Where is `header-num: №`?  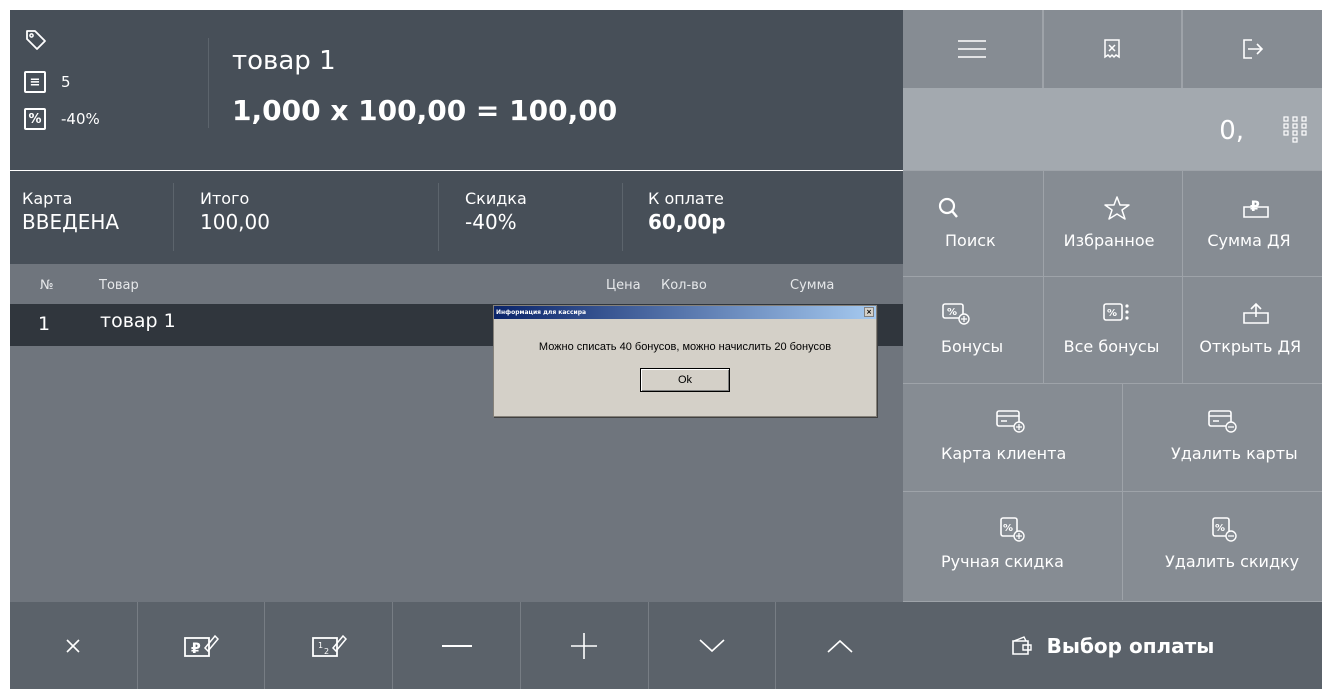
header-num: № is located at coordinates (47, 285).